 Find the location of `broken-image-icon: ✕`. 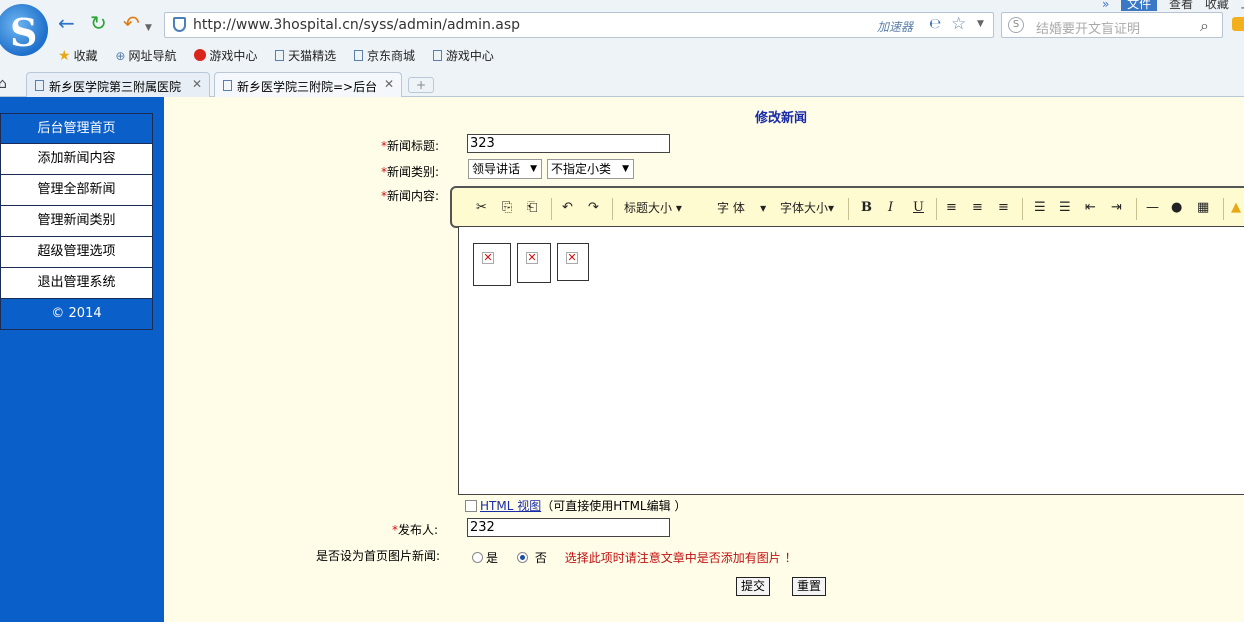

broken-image-icon: ✕ is located at coordinates (572, 257).